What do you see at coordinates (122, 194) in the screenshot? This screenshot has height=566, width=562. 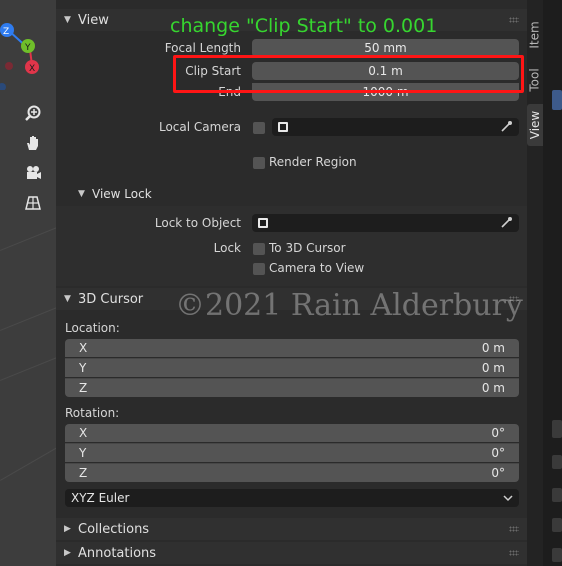 I see `subsection-title: View Lock` at bounding box center [122, 194].